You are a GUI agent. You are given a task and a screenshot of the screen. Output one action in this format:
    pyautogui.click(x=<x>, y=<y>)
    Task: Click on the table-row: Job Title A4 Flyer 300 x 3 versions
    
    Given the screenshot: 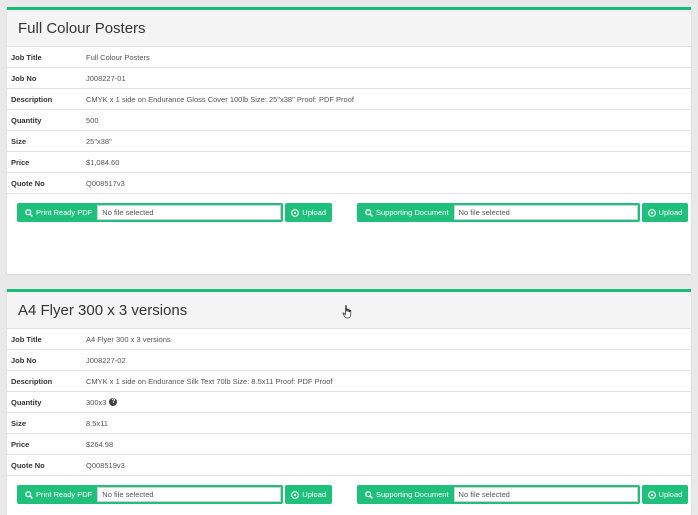 What is the action you would take?
    pyautogui.click(x=349, y=339)
    